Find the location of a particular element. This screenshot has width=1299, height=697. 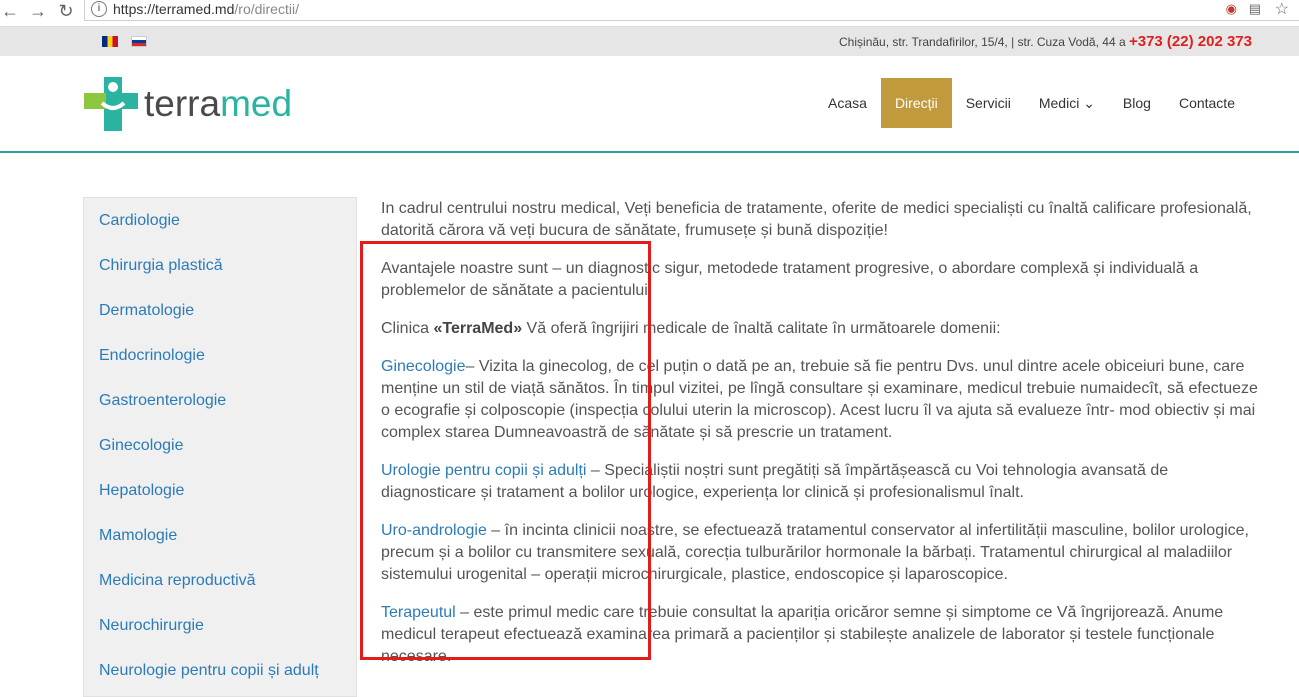

address-bar: i https://terramed.md/ro/directii/ ◉ ▤ ☆ is located at coordinates (691, 10).